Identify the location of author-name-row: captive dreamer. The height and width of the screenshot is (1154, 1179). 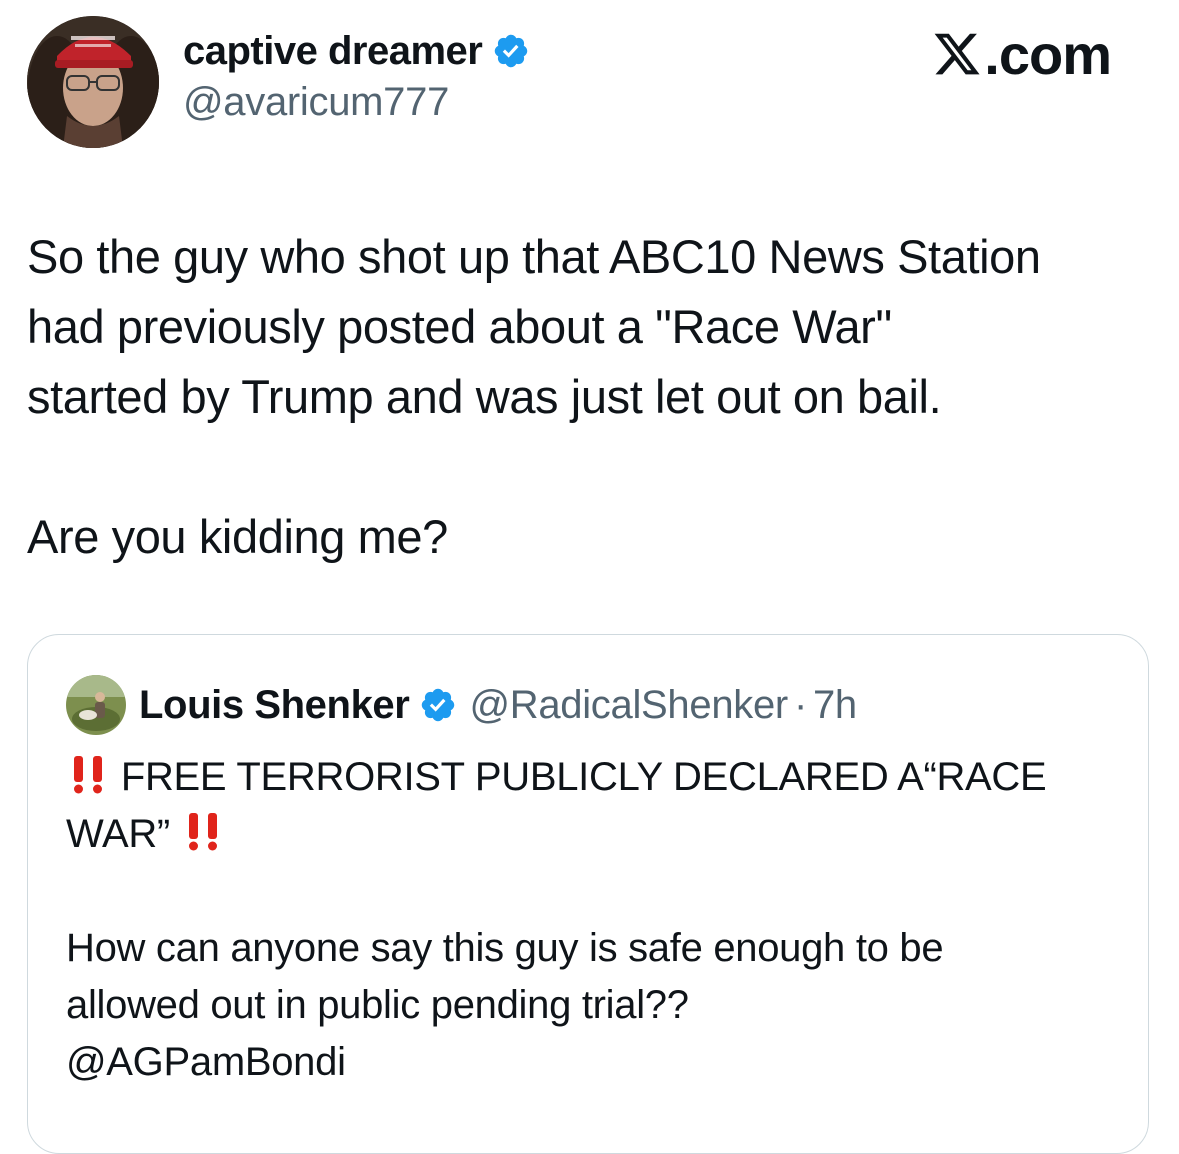
(356, 51).